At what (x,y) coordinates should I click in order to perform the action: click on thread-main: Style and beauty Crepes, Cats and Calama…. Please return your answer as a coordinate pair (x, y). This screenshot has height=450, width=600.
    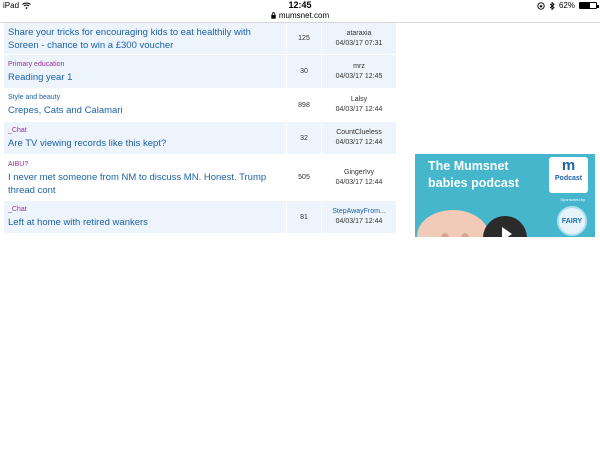
    Looking at the image, I should click on (145, 105).